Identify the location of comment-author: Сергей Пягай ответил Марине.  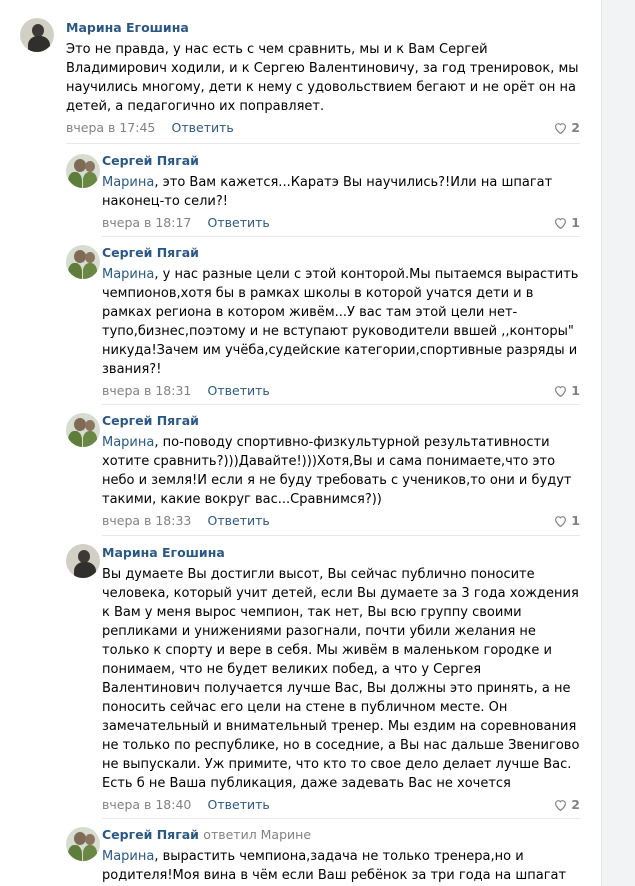
(341, 835).